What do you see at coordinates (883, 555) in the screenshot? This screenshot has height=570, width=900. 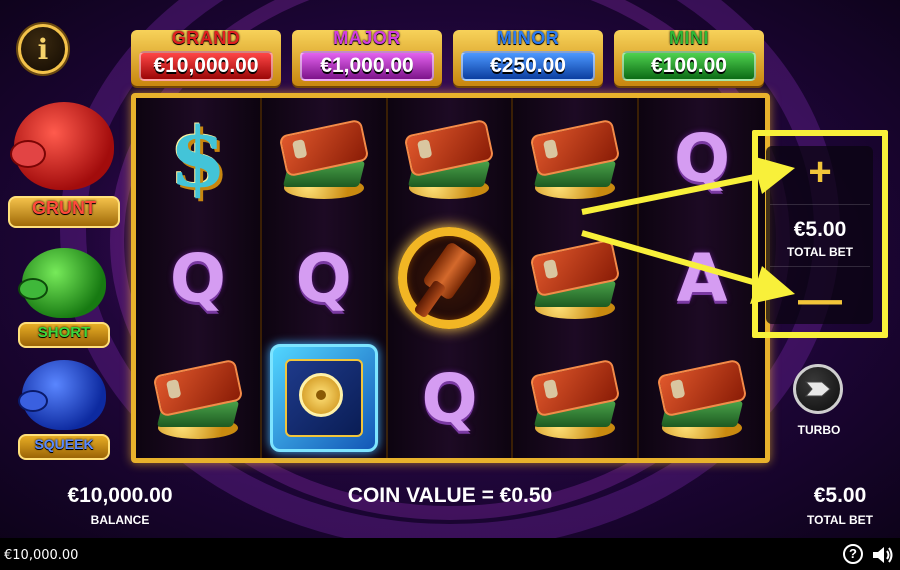 I see `sound-icon` at bounding box center [883, 555].